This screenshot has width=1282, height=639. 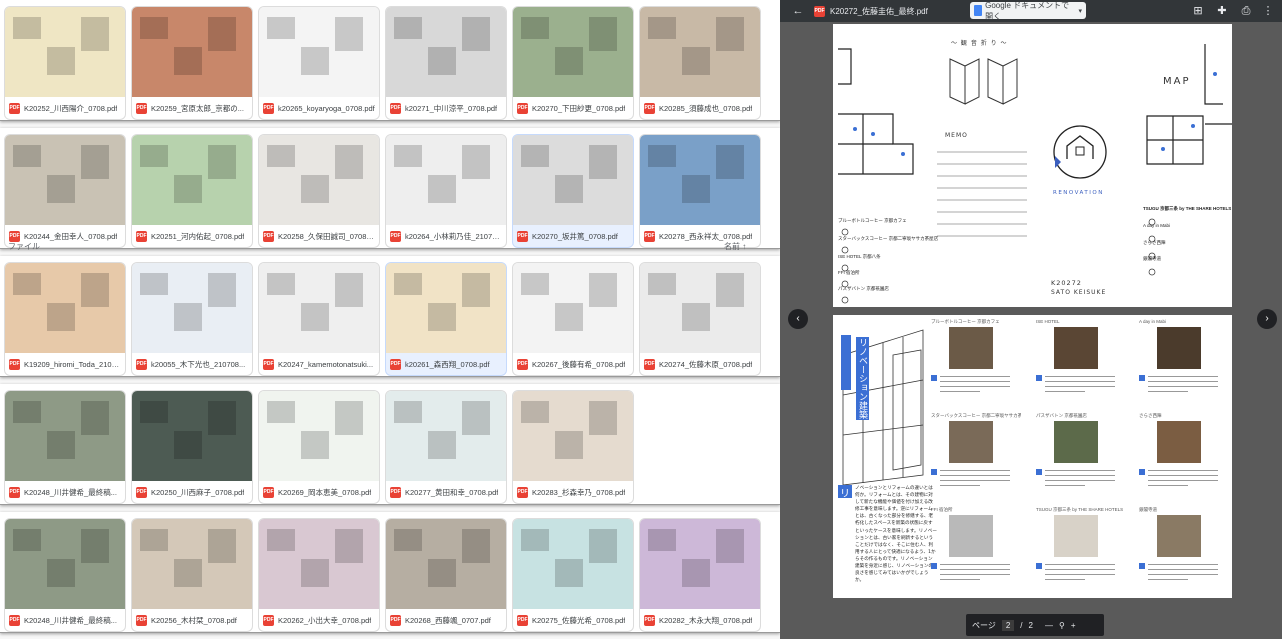 I want to click on file-card: PDF K20277_黄田和幸_0708.pdf, so click(x=446, y=447).